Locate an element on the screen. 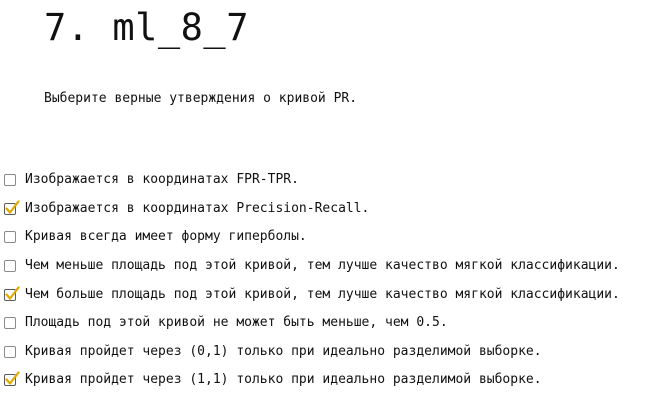 This screenshot has width=646, height=400. question-text: Выберите верные утверждения о кривой PR. is located at coordinates (201, 98).